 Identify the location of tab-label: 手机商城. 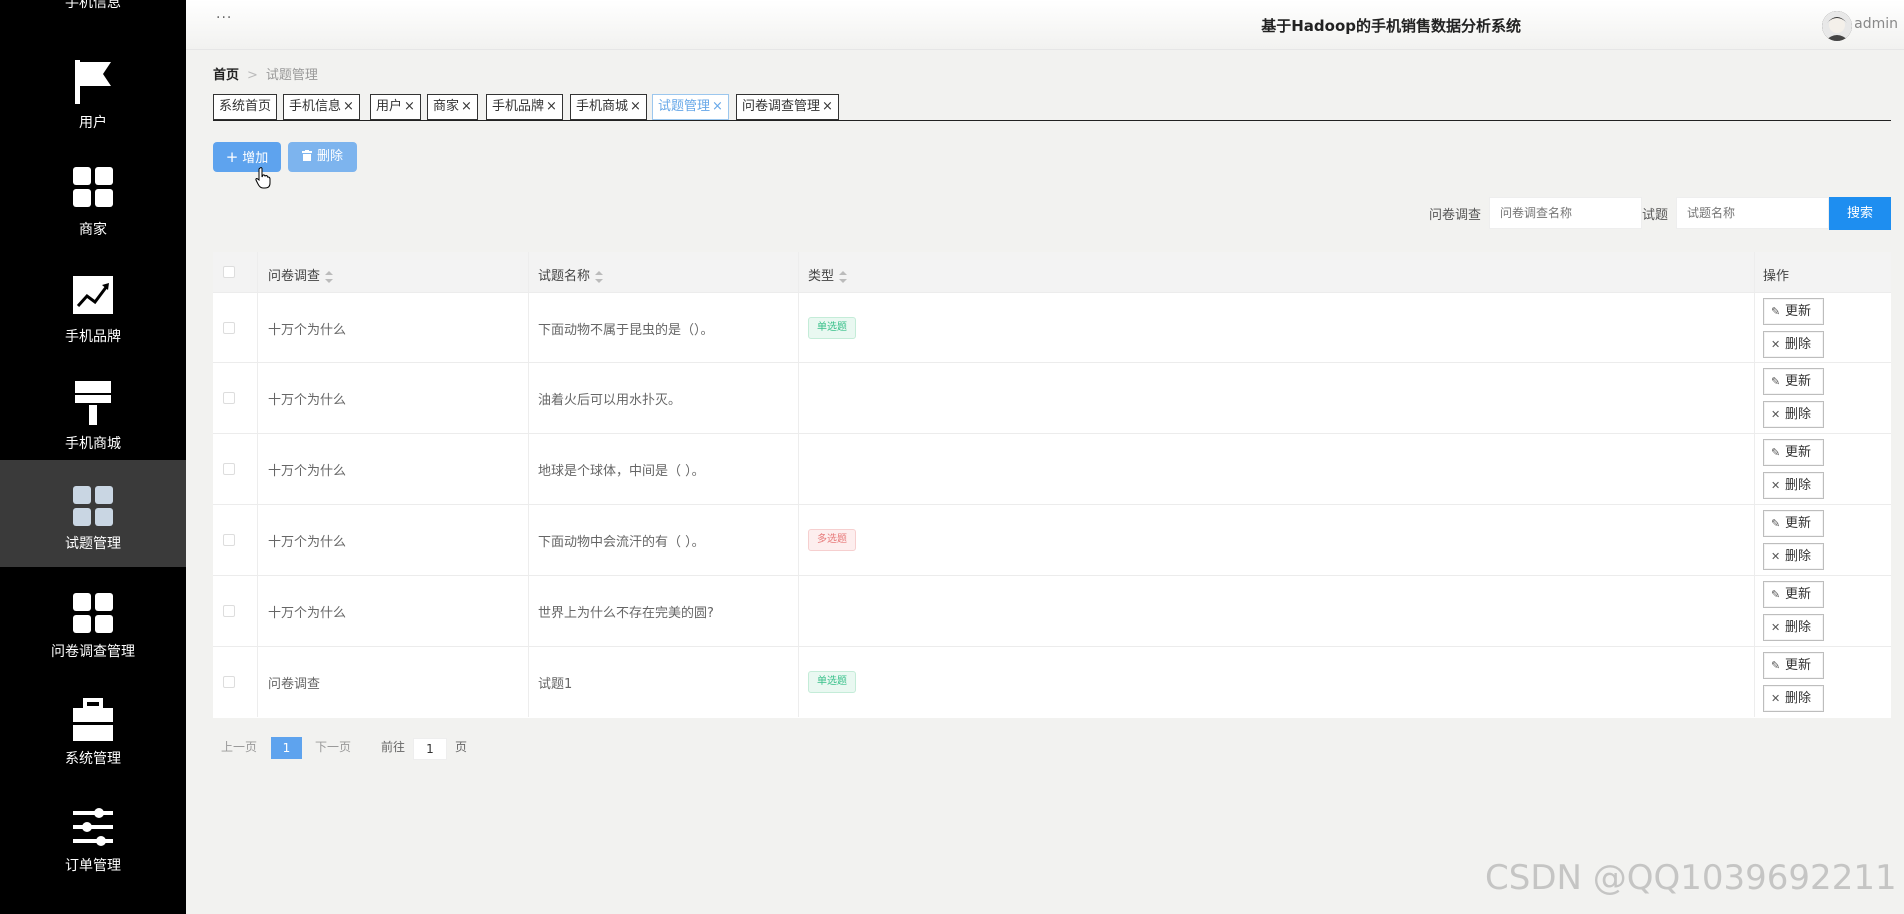
(602, 106).